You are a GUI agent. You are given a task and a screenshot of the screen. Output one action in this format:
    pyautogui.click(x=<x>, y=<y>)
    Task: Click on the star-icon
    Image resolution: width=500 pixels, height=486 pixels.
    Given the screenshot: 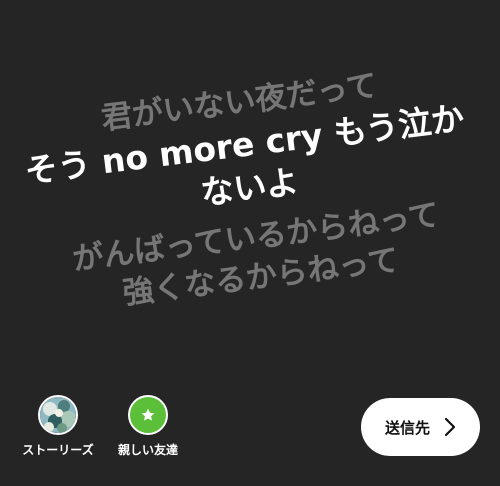 What is the action you would take?
    pyautogui.click(x=148, y=414)
    